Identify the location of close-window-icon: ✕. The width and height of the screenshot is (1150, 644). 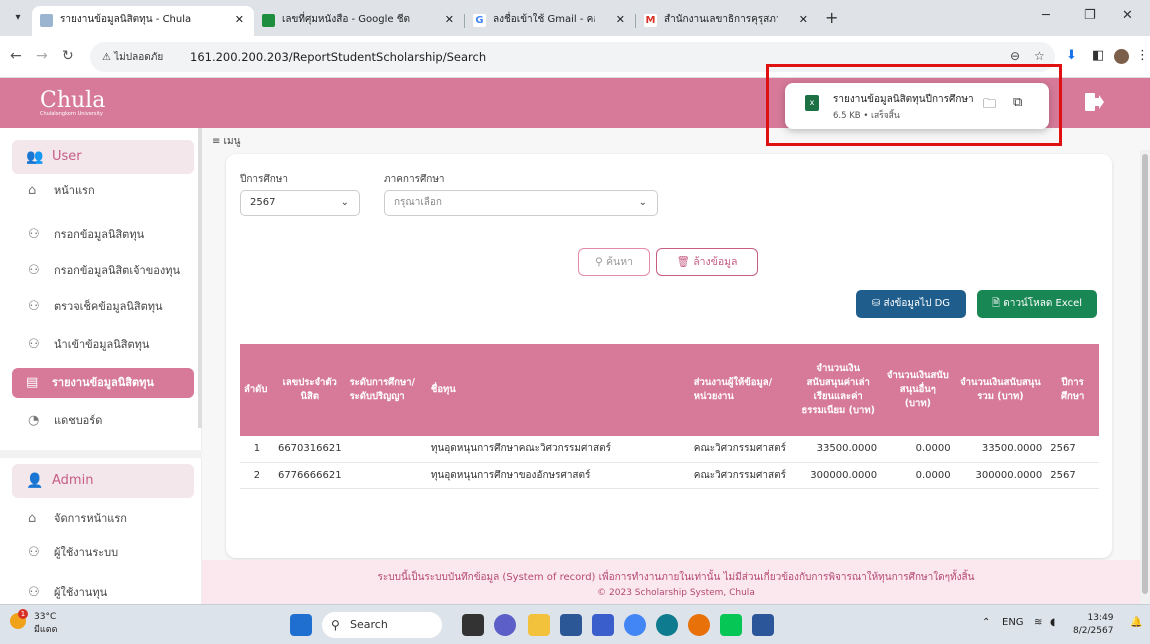
(1127, 15).